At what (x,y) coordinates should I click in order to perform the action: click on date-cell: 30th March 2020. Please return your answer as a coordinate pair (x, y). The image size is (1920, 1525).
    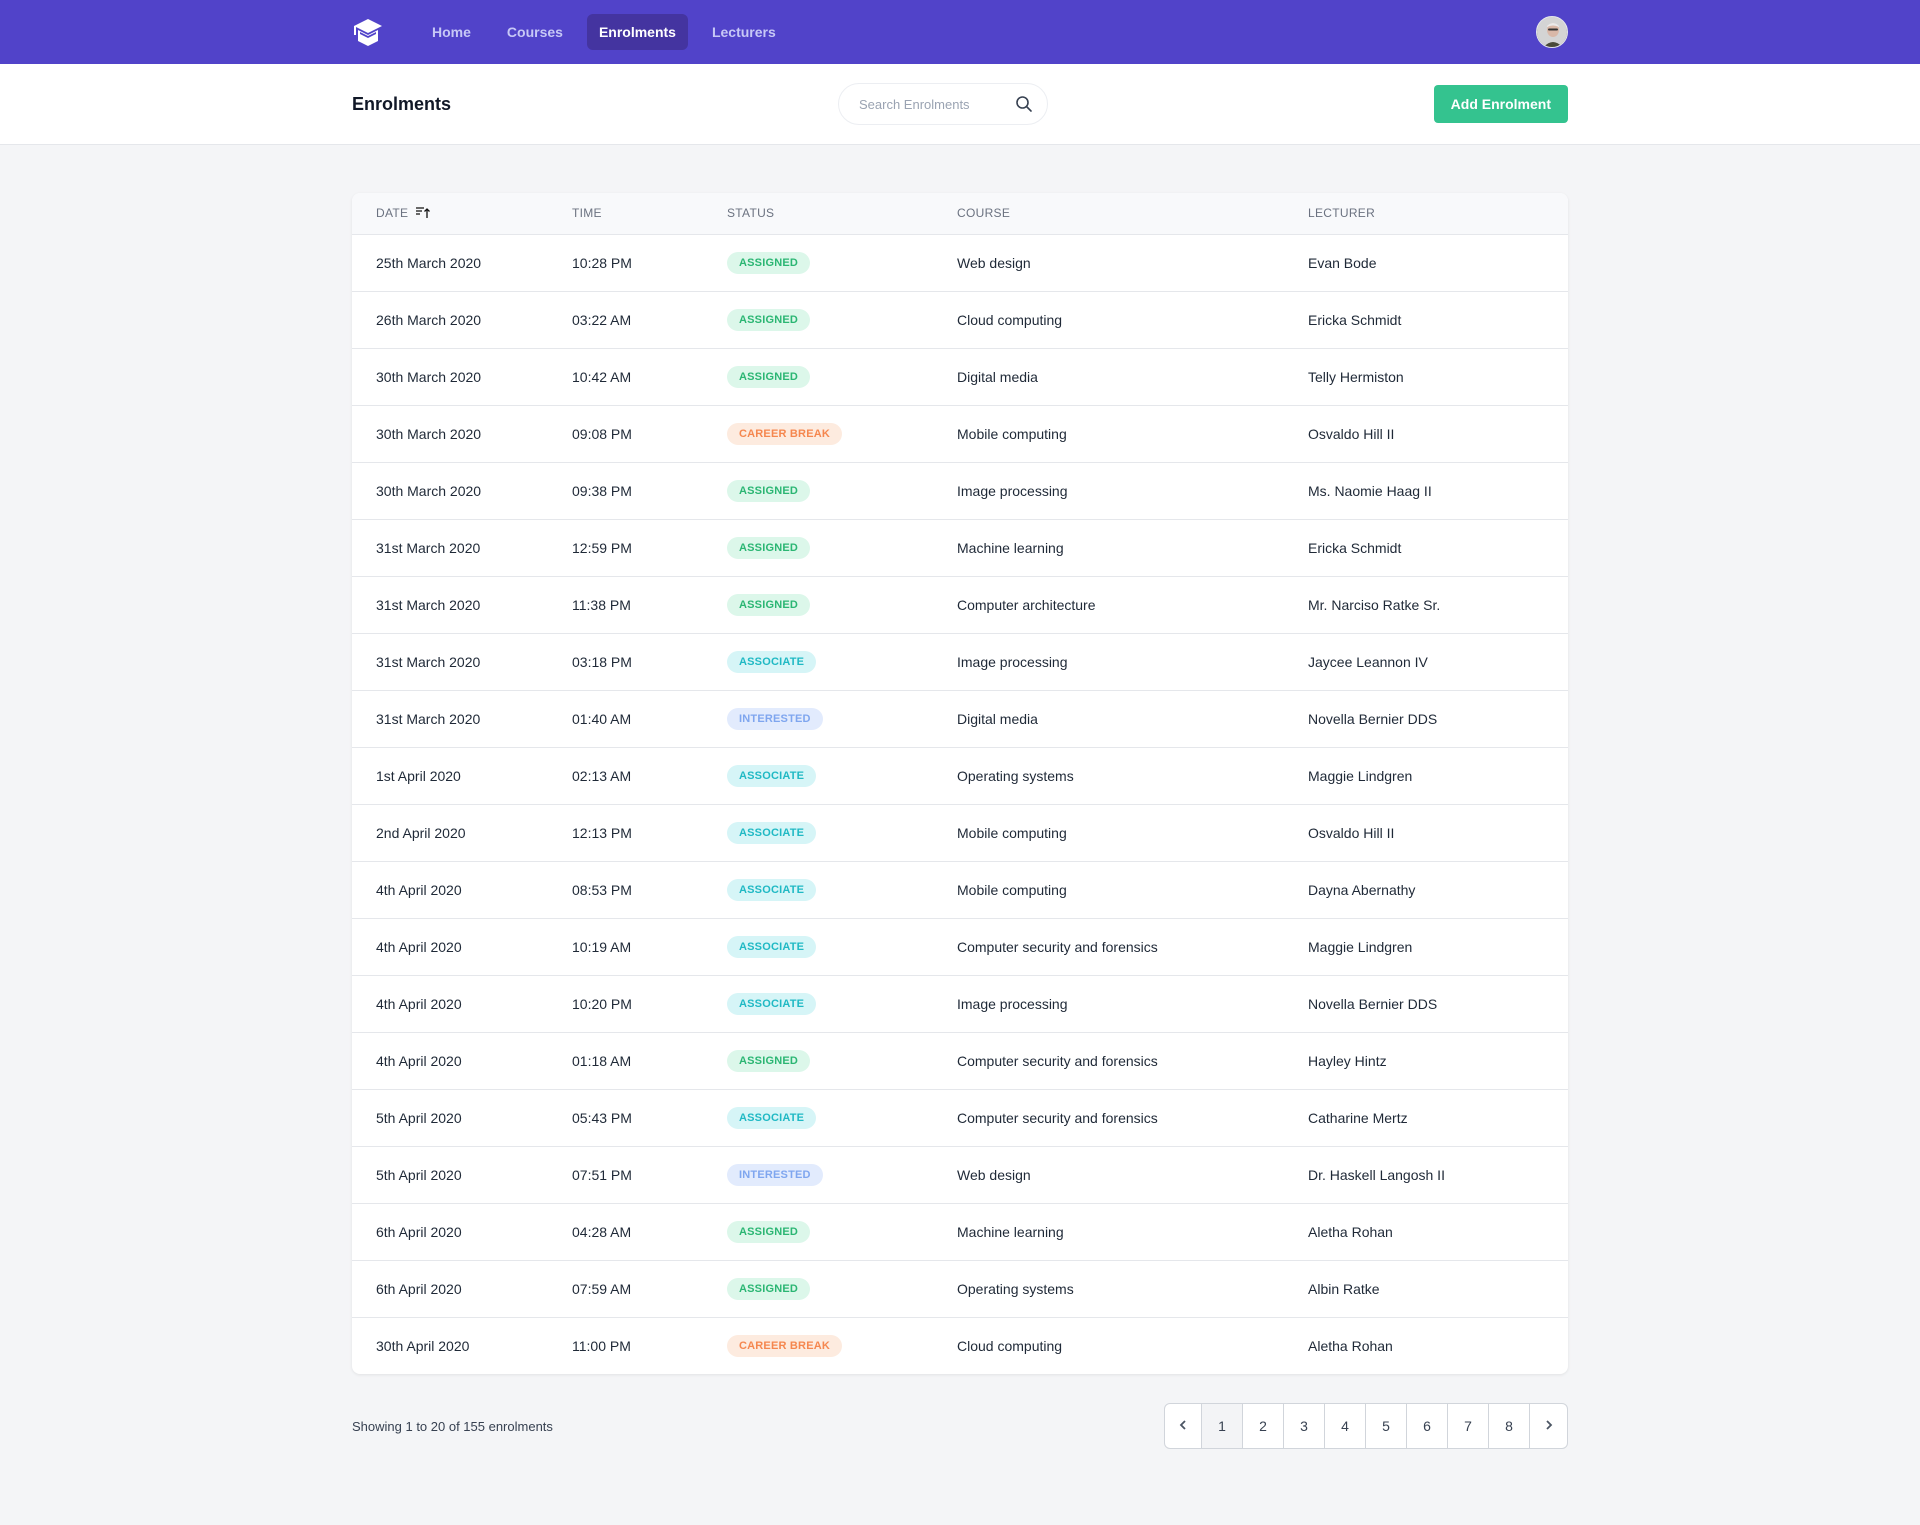
    Looking at the image, I should click on (429, 376).